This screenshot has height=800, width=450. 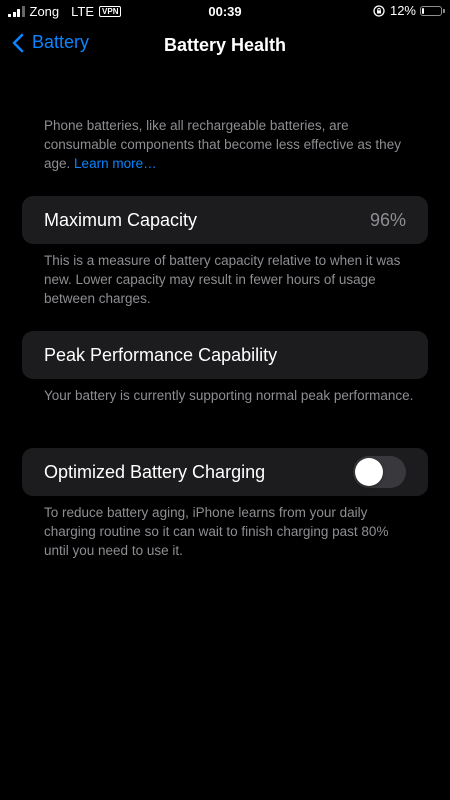 What do you see at coordinates (369, 472) in the screenshot?
I see `toggle-knob` at bounding box center [369, 472].